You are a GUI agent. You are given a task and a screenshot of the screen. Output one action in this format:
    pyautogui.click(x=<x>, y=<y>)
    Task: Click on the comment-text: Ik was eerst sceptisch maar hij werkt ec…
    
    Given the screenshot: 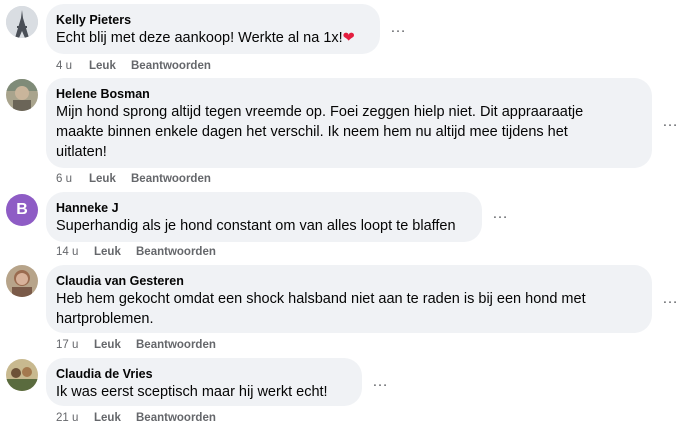 What is the action you would take?
    pyautogui.click(x=192, y=392)
    